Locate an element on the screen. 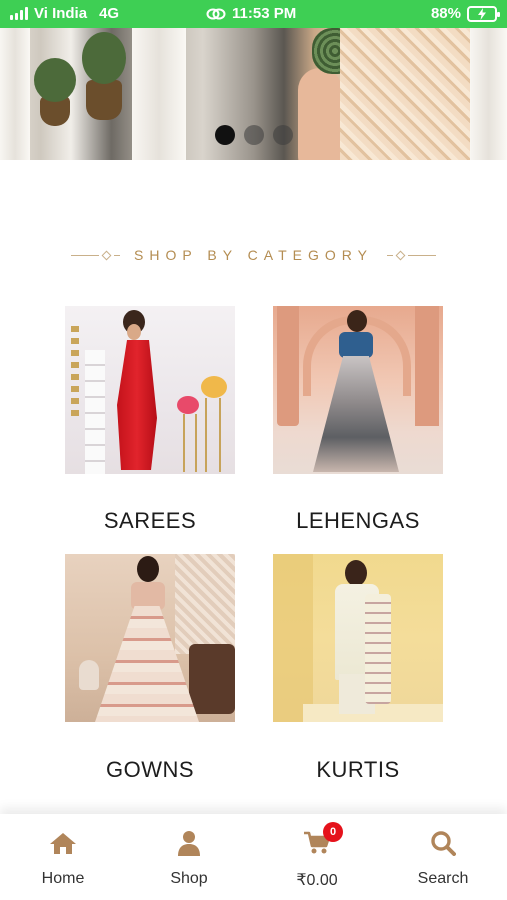 The height and width of the screenshot is (900, 507). signal-icon is located at coordinates (19, 13).